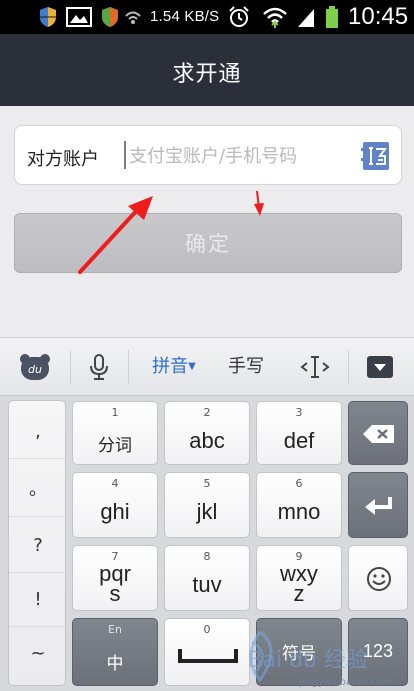 The width and height of the screenshot is (414, 691). What do you see at coordinates (115, 433) in the screenshot?
I see `key-1-fenci: 1 分词` at bounding box center [115, 433].